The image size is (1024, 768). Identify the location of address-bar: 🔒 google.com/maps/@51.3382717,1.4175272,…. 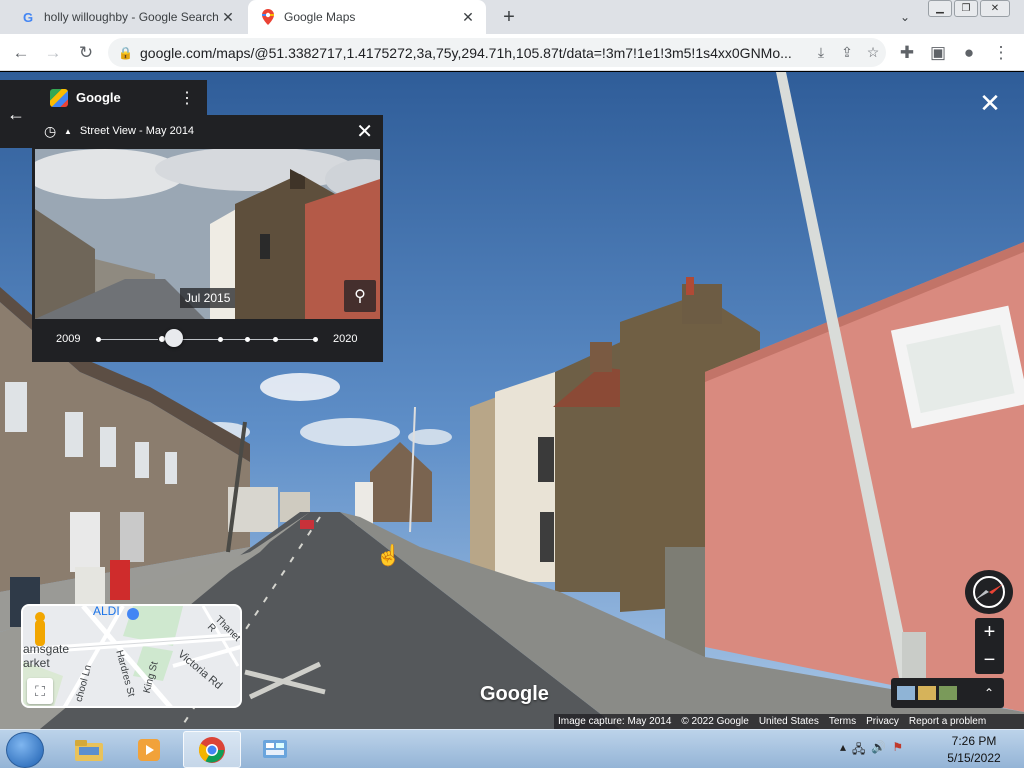
(497, 52).